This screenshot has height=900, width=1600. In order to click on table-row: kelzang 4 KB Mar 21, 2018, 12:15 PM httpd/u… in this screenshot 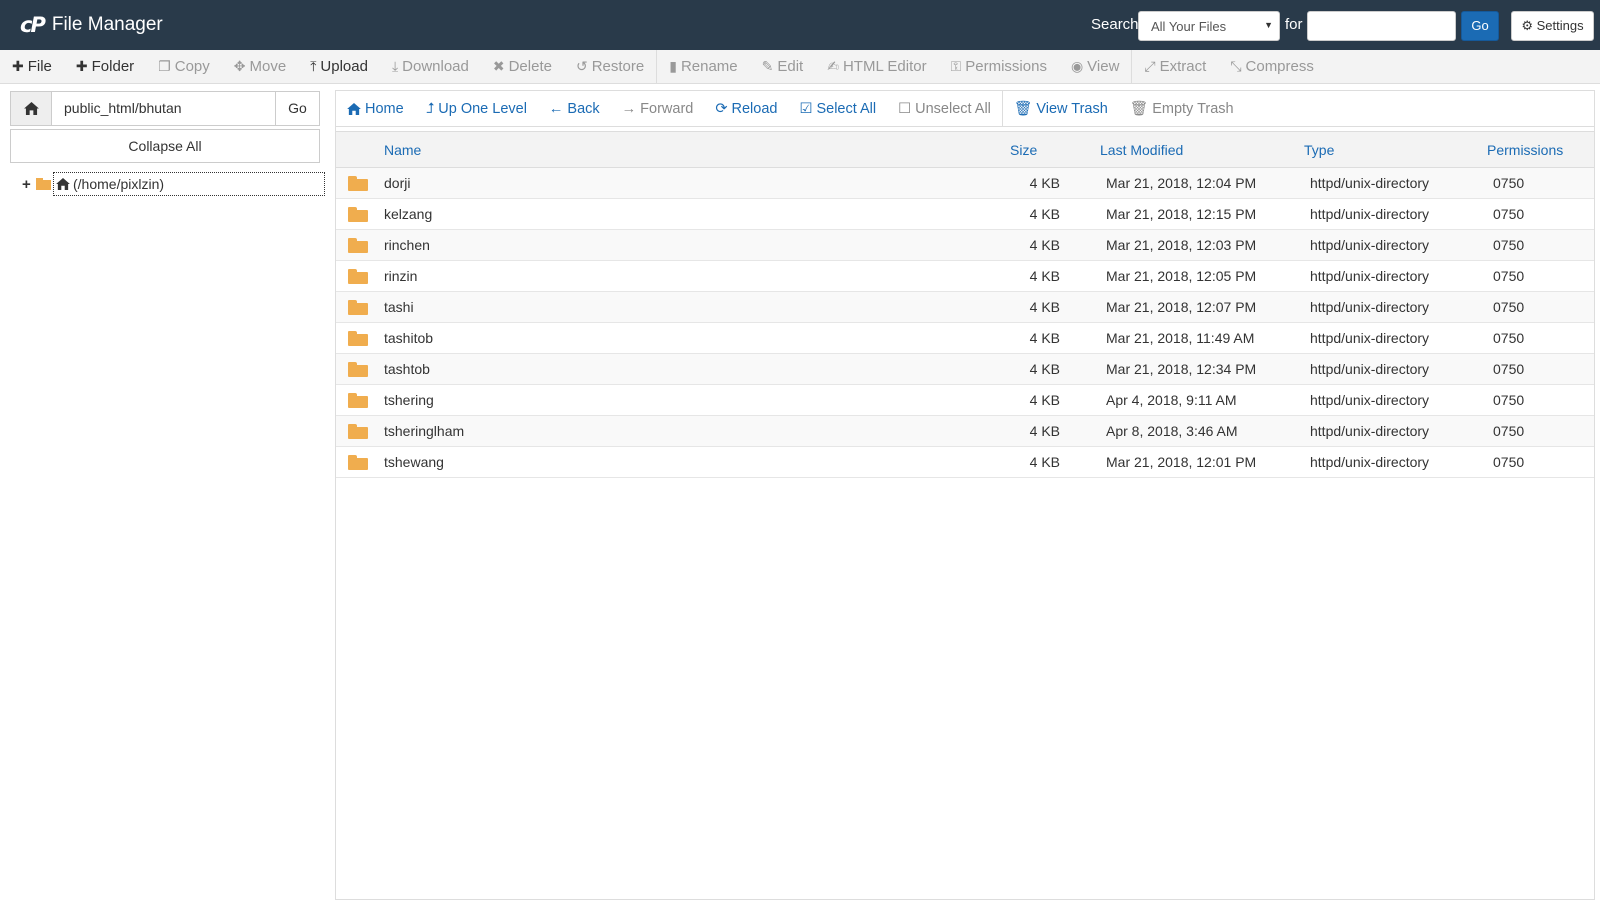, I will do `click(965, 214)`.